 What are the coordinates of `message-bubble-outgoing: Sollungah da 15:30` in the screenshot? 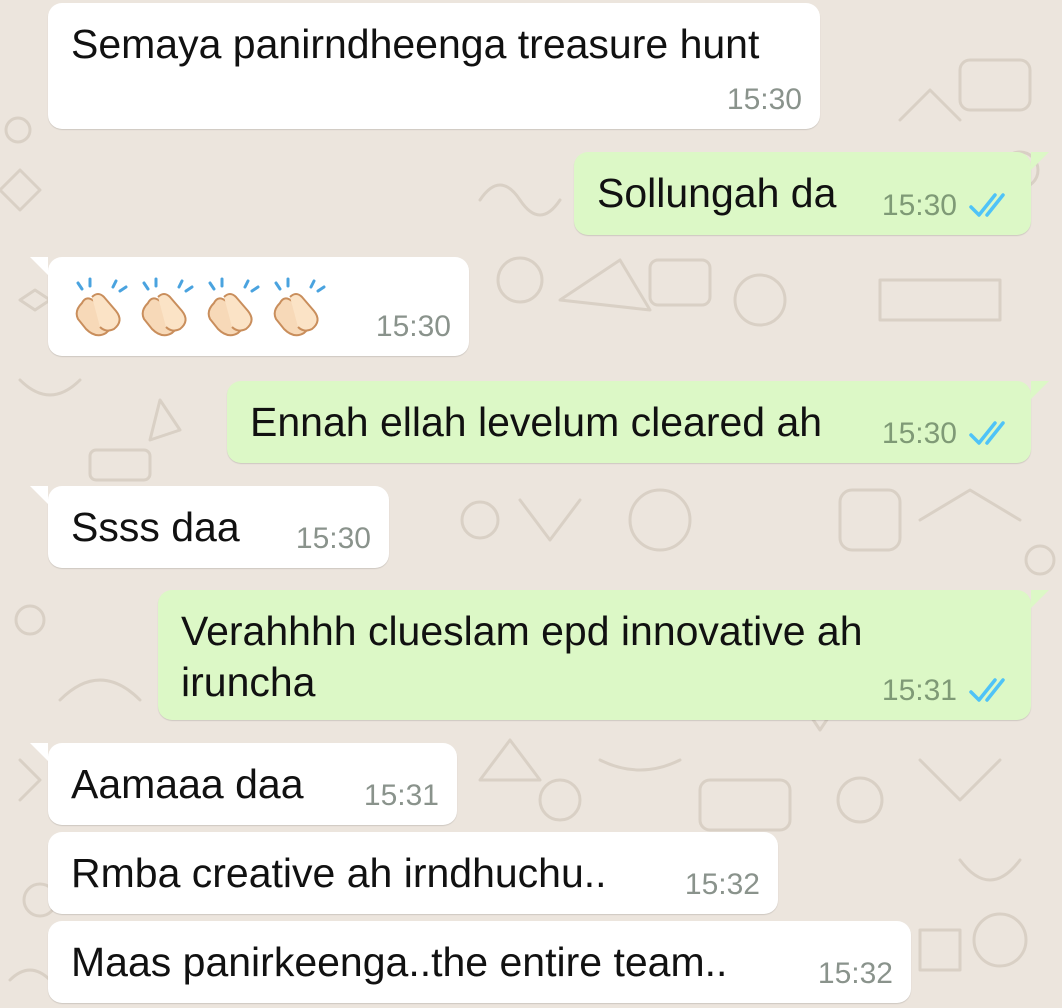 It's located at (811, 193).